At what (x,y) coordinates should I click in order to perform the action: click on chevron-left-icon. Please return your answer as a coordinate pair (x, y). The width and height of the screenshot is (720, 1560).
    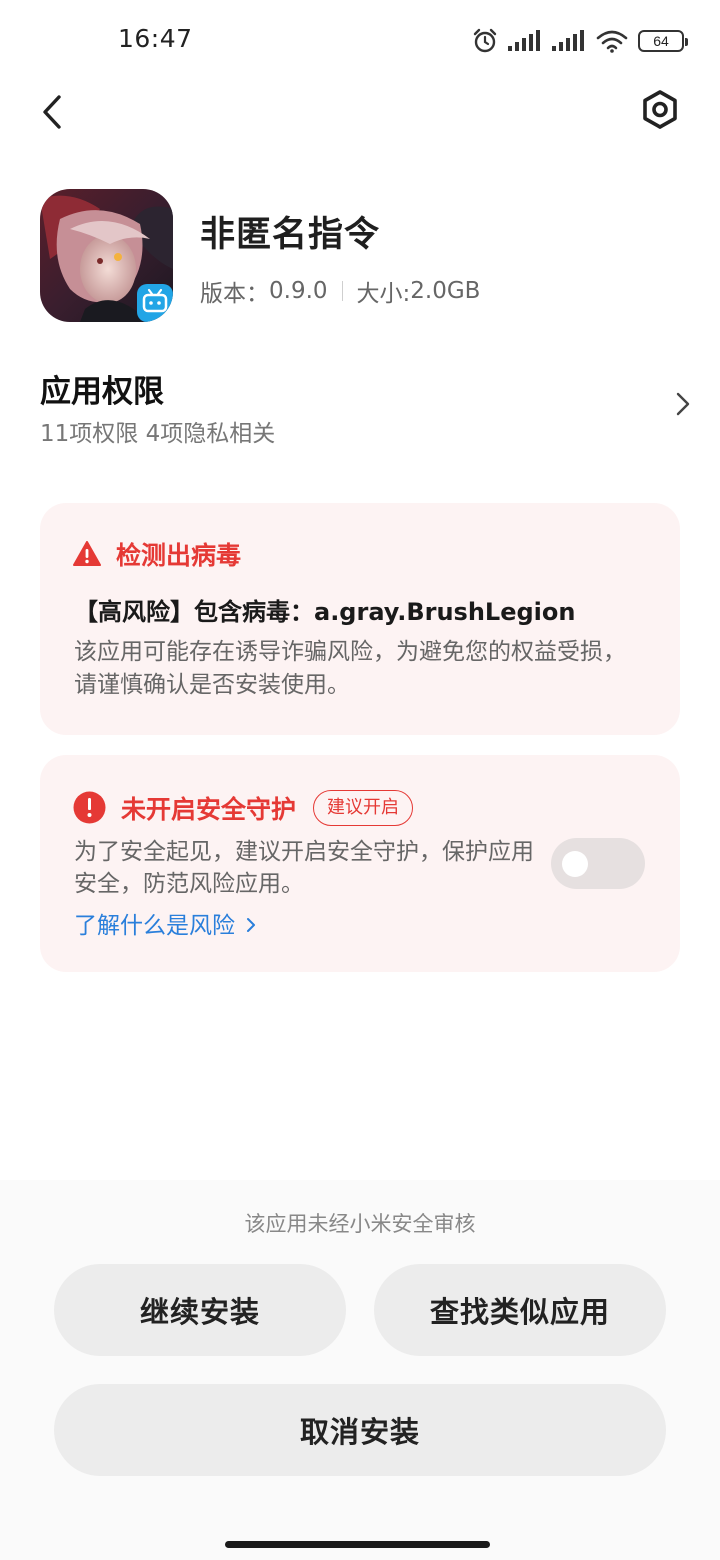
    Looking at the image, I should click on (52, 112).